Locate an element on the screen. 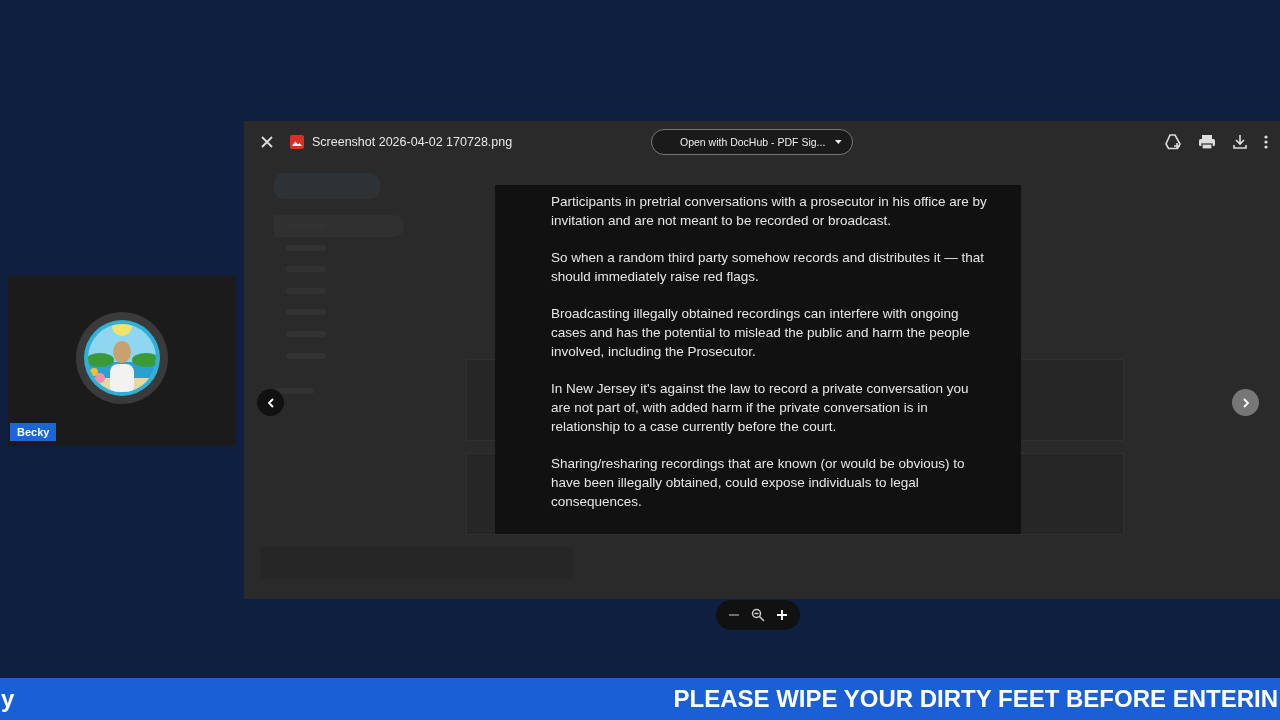 This screenshot has height=720, width=1280. image-file-icon is located at coordinates (297, 142).